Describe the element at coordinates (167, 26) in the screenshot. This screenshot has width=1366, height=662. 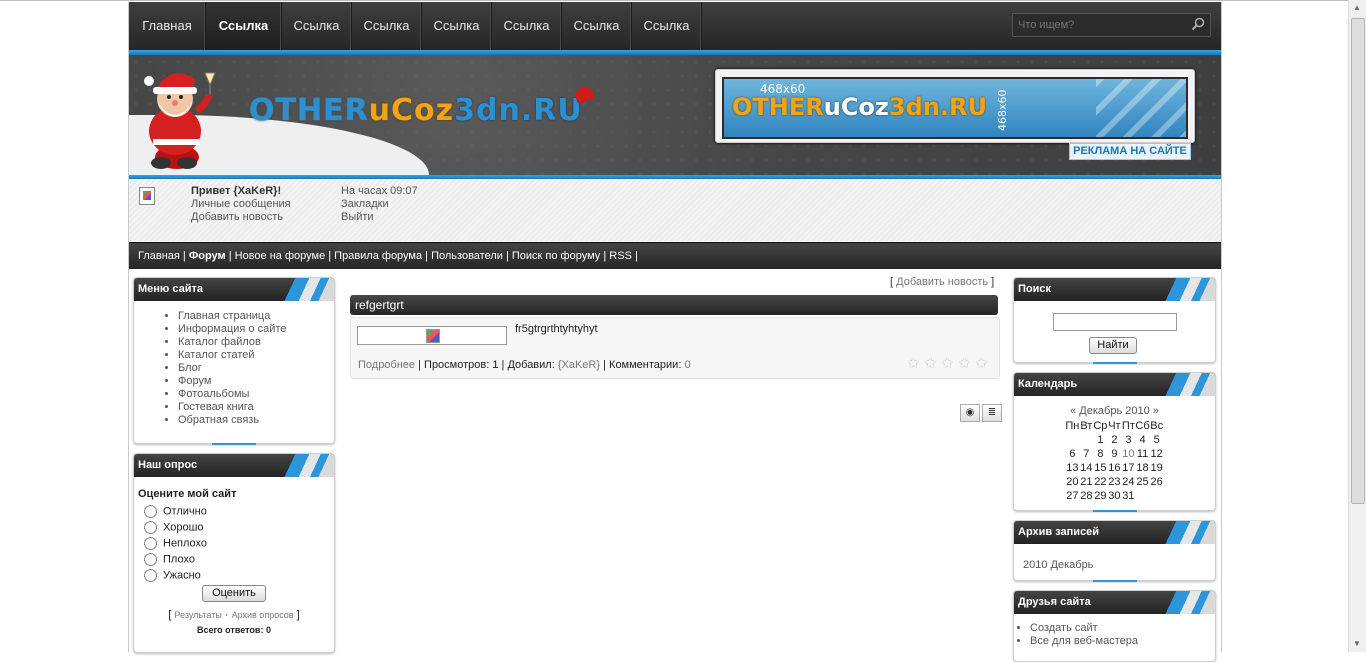
I see `nav-home: Главная` at that location.